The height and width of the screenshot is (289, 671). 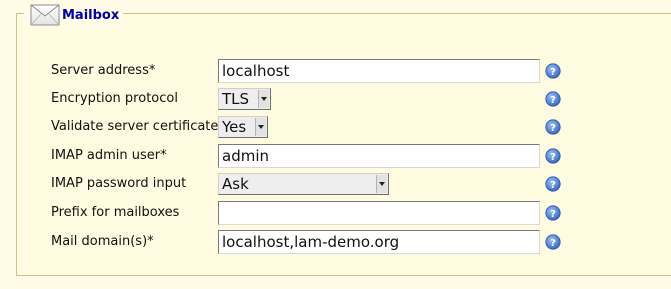 What do you see at coordinates (109, 155) in the screenshot?
I see `imap-admin-user-label: IMAP admin user*` at bounding box center [109, 155].